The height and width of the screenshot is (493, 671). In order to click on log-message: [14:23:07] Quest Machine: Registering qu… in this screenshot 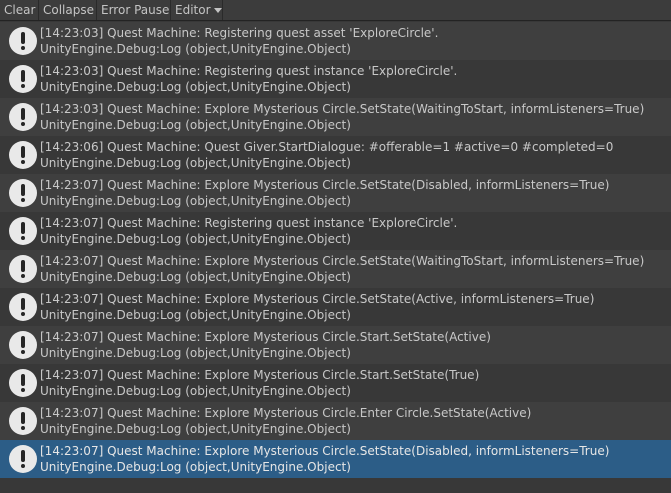, I will do `click(249, 223)`.